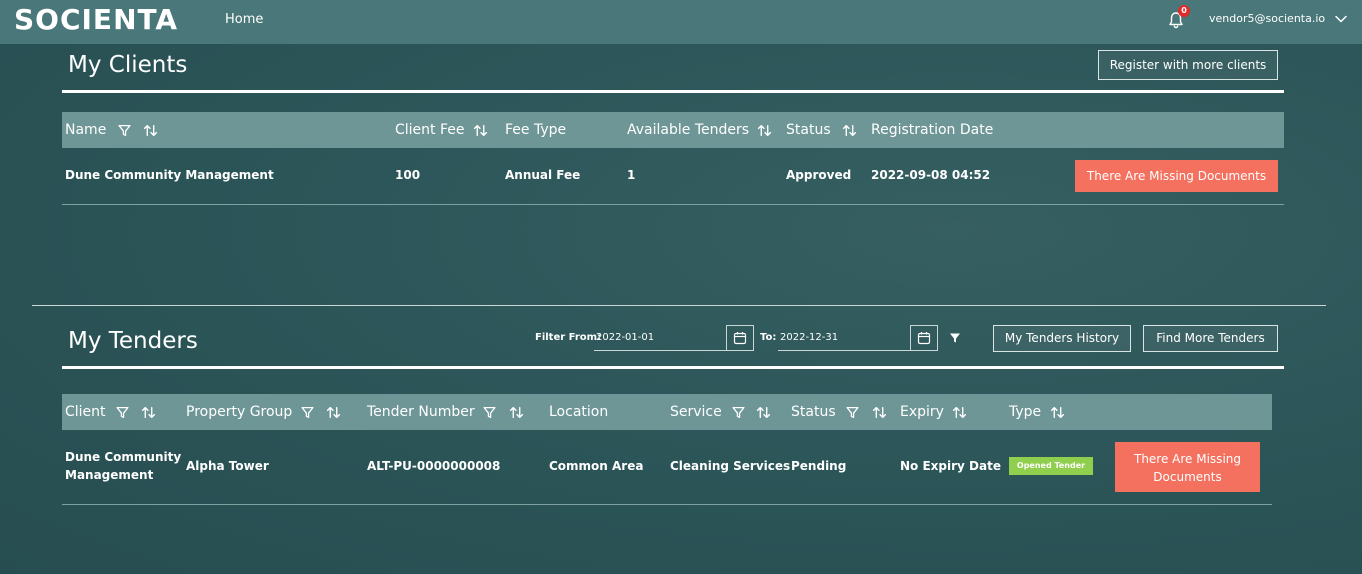 The image size is (1362, 574). I want to click on find-more-tenders-button: Find More Tenders, so click(1210, 338).